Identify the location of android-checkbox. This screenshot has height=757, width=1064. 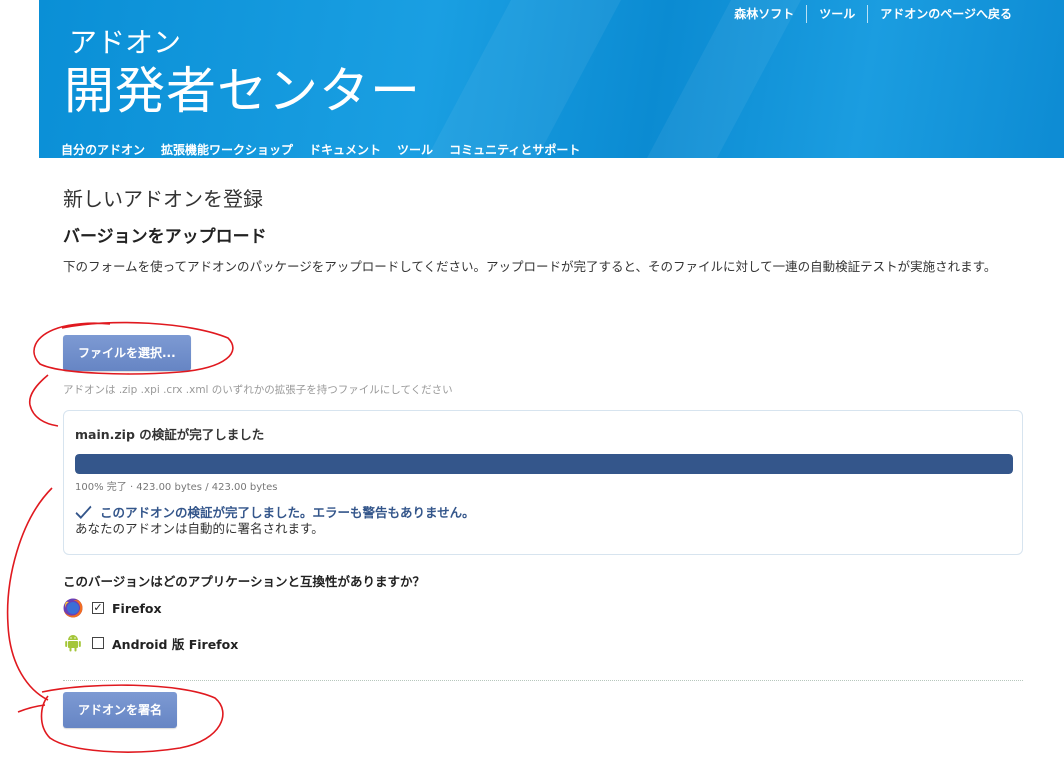
(98, 643).